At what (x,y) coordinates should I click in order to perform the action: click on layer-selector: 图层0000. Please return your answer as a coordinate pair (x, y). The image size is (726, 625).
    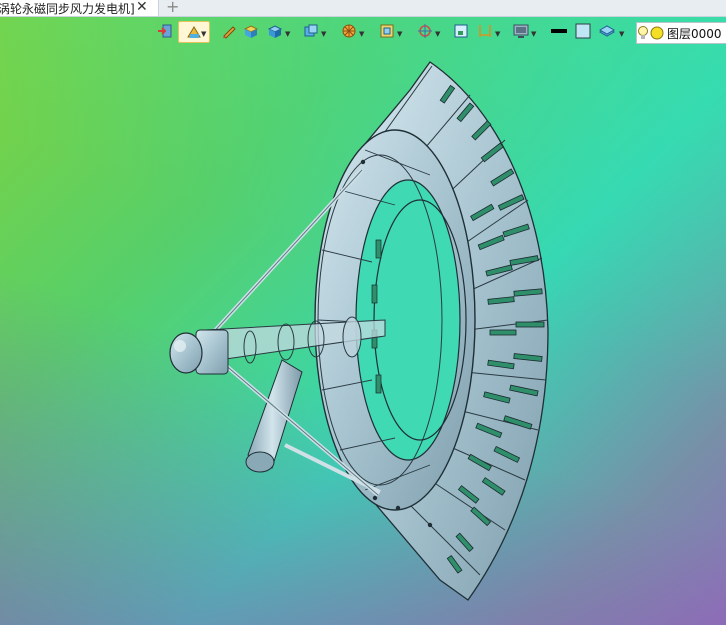
    Looking at the image, I should click on (681, 33).